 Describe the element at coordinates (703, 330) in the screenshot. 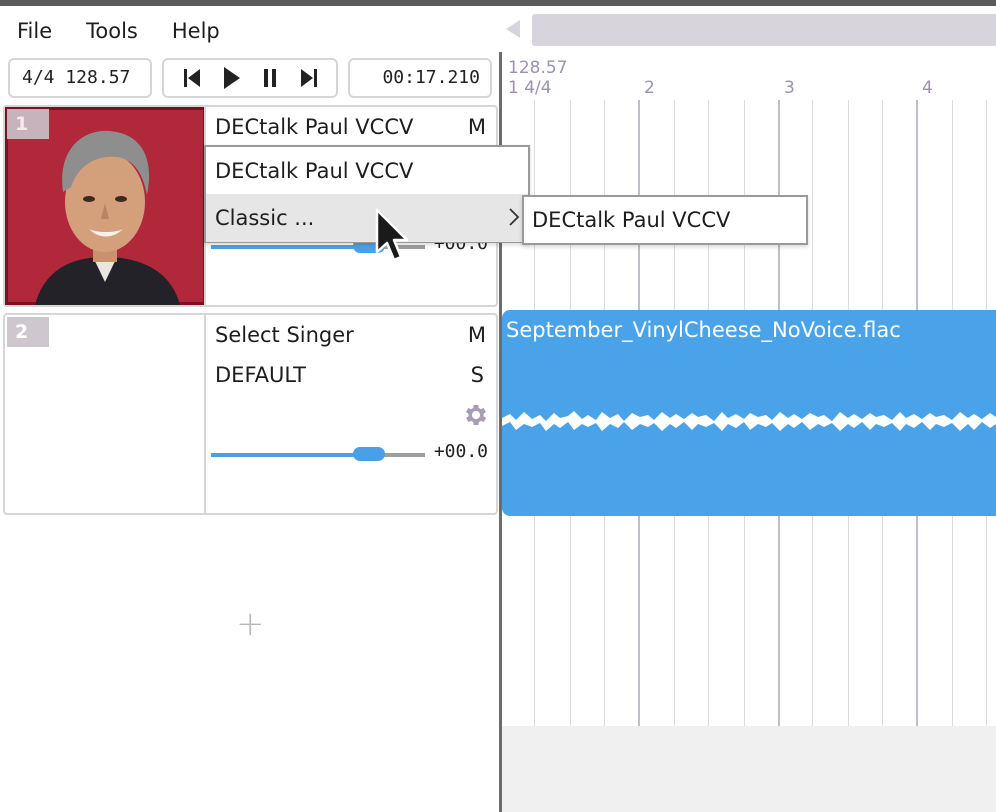

I see `audio-part-filename: September_VinylCheese_NoVoice.flac` at that location.